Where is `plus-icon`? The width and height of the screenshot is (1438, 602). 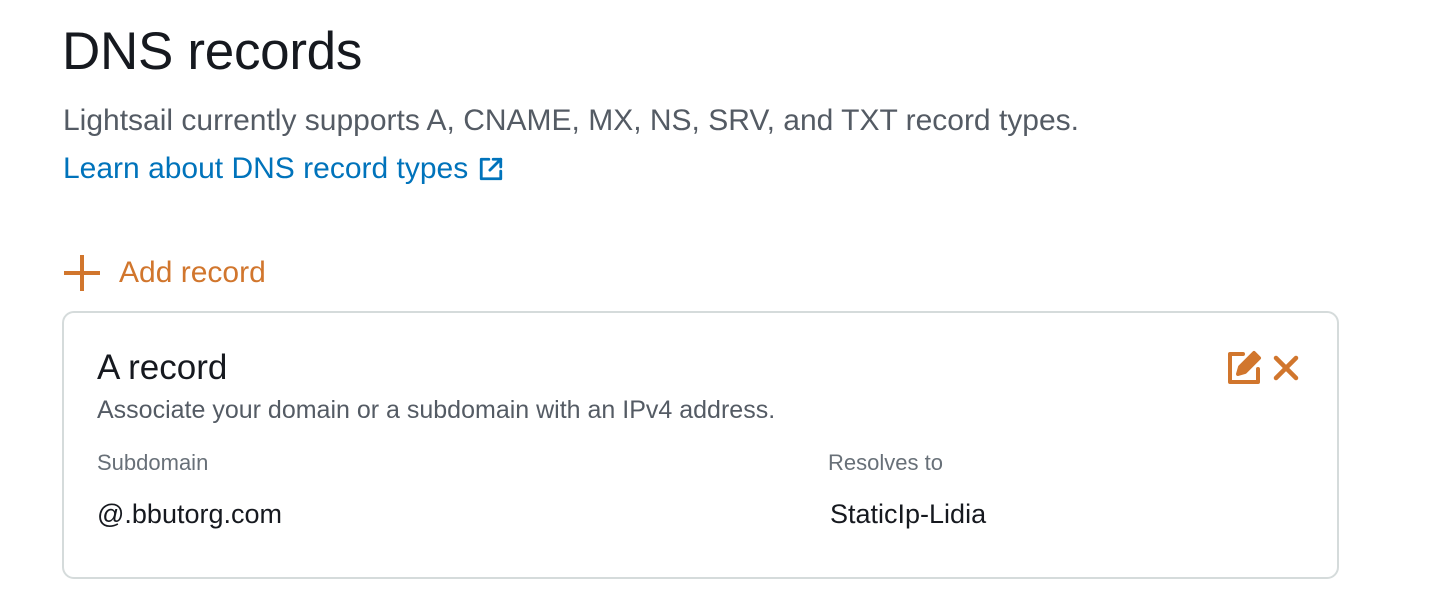 plus-icon is located at coordinates (82, 273).